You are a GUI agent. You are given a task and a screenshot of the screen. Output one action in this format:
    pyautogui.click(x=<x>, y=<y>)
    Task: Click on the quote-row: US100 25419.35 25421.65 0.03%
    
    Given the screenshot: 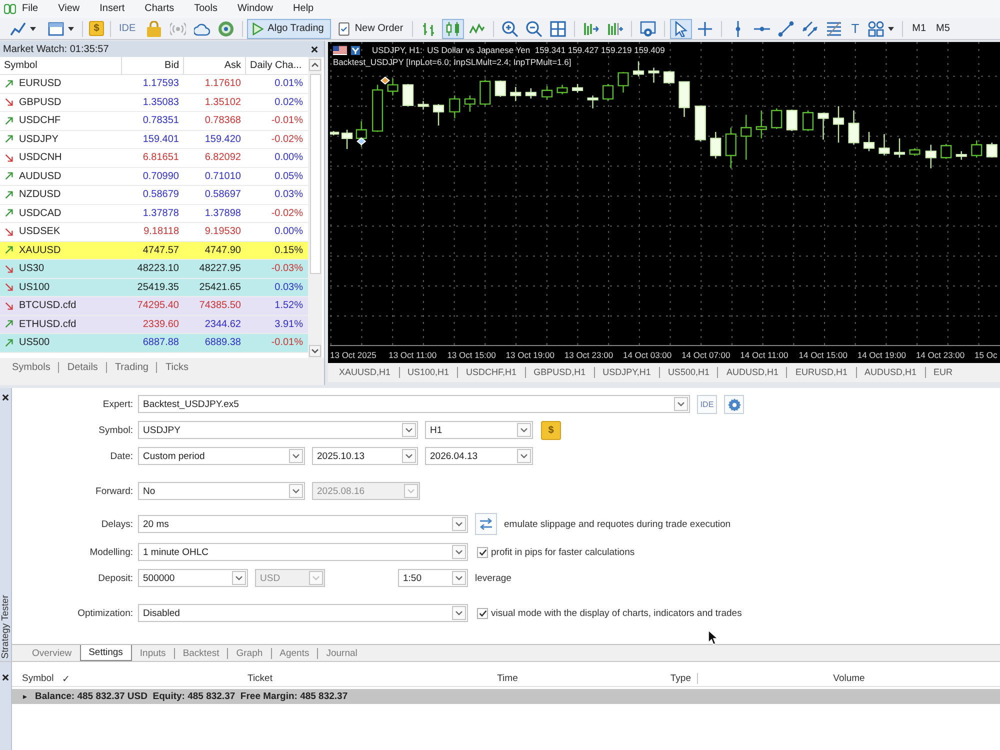 What is the action you would take?
    pyautogui.click(x=154, y=287)
    